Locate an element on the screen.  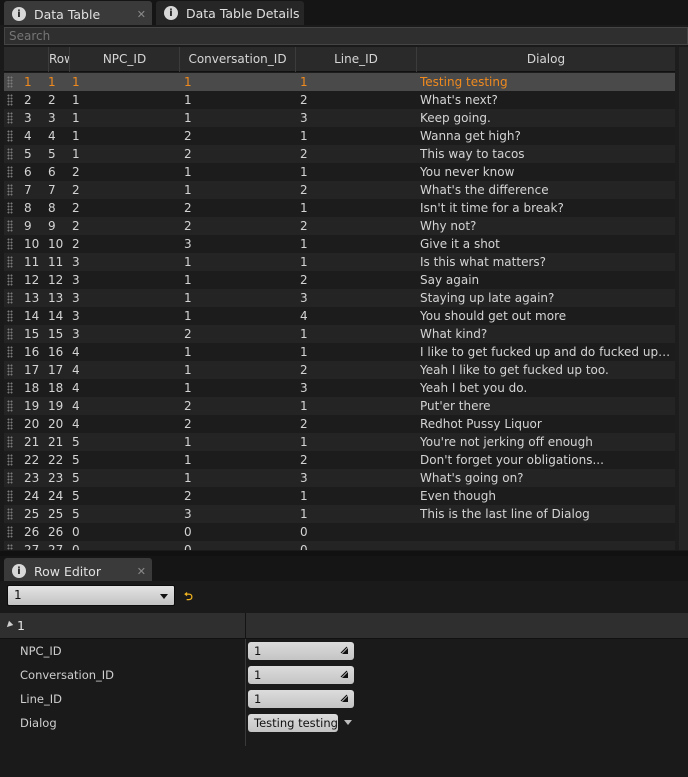
cell-row: 8 is located at coordinates (52, 208).